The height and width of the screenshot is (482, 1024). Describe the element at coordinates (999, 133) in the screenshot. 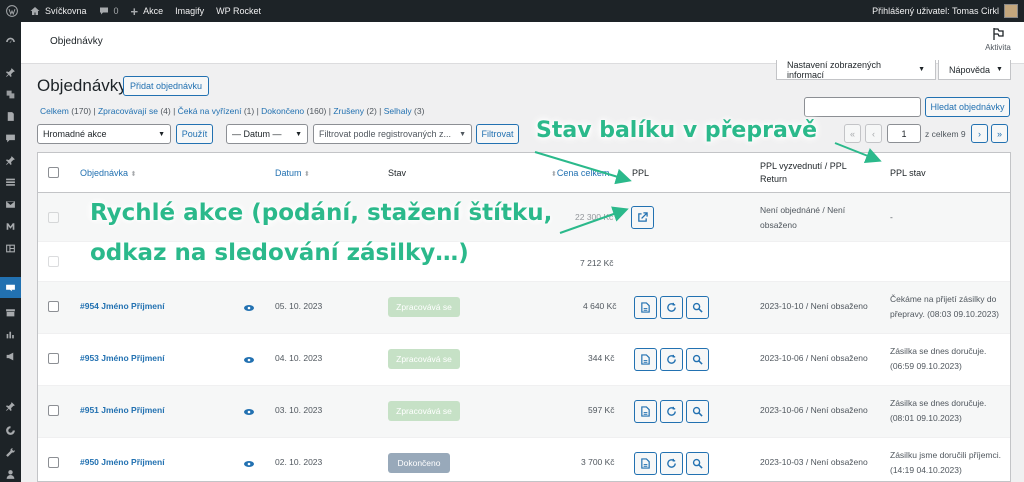

I see `last-page-button: »` at that location.